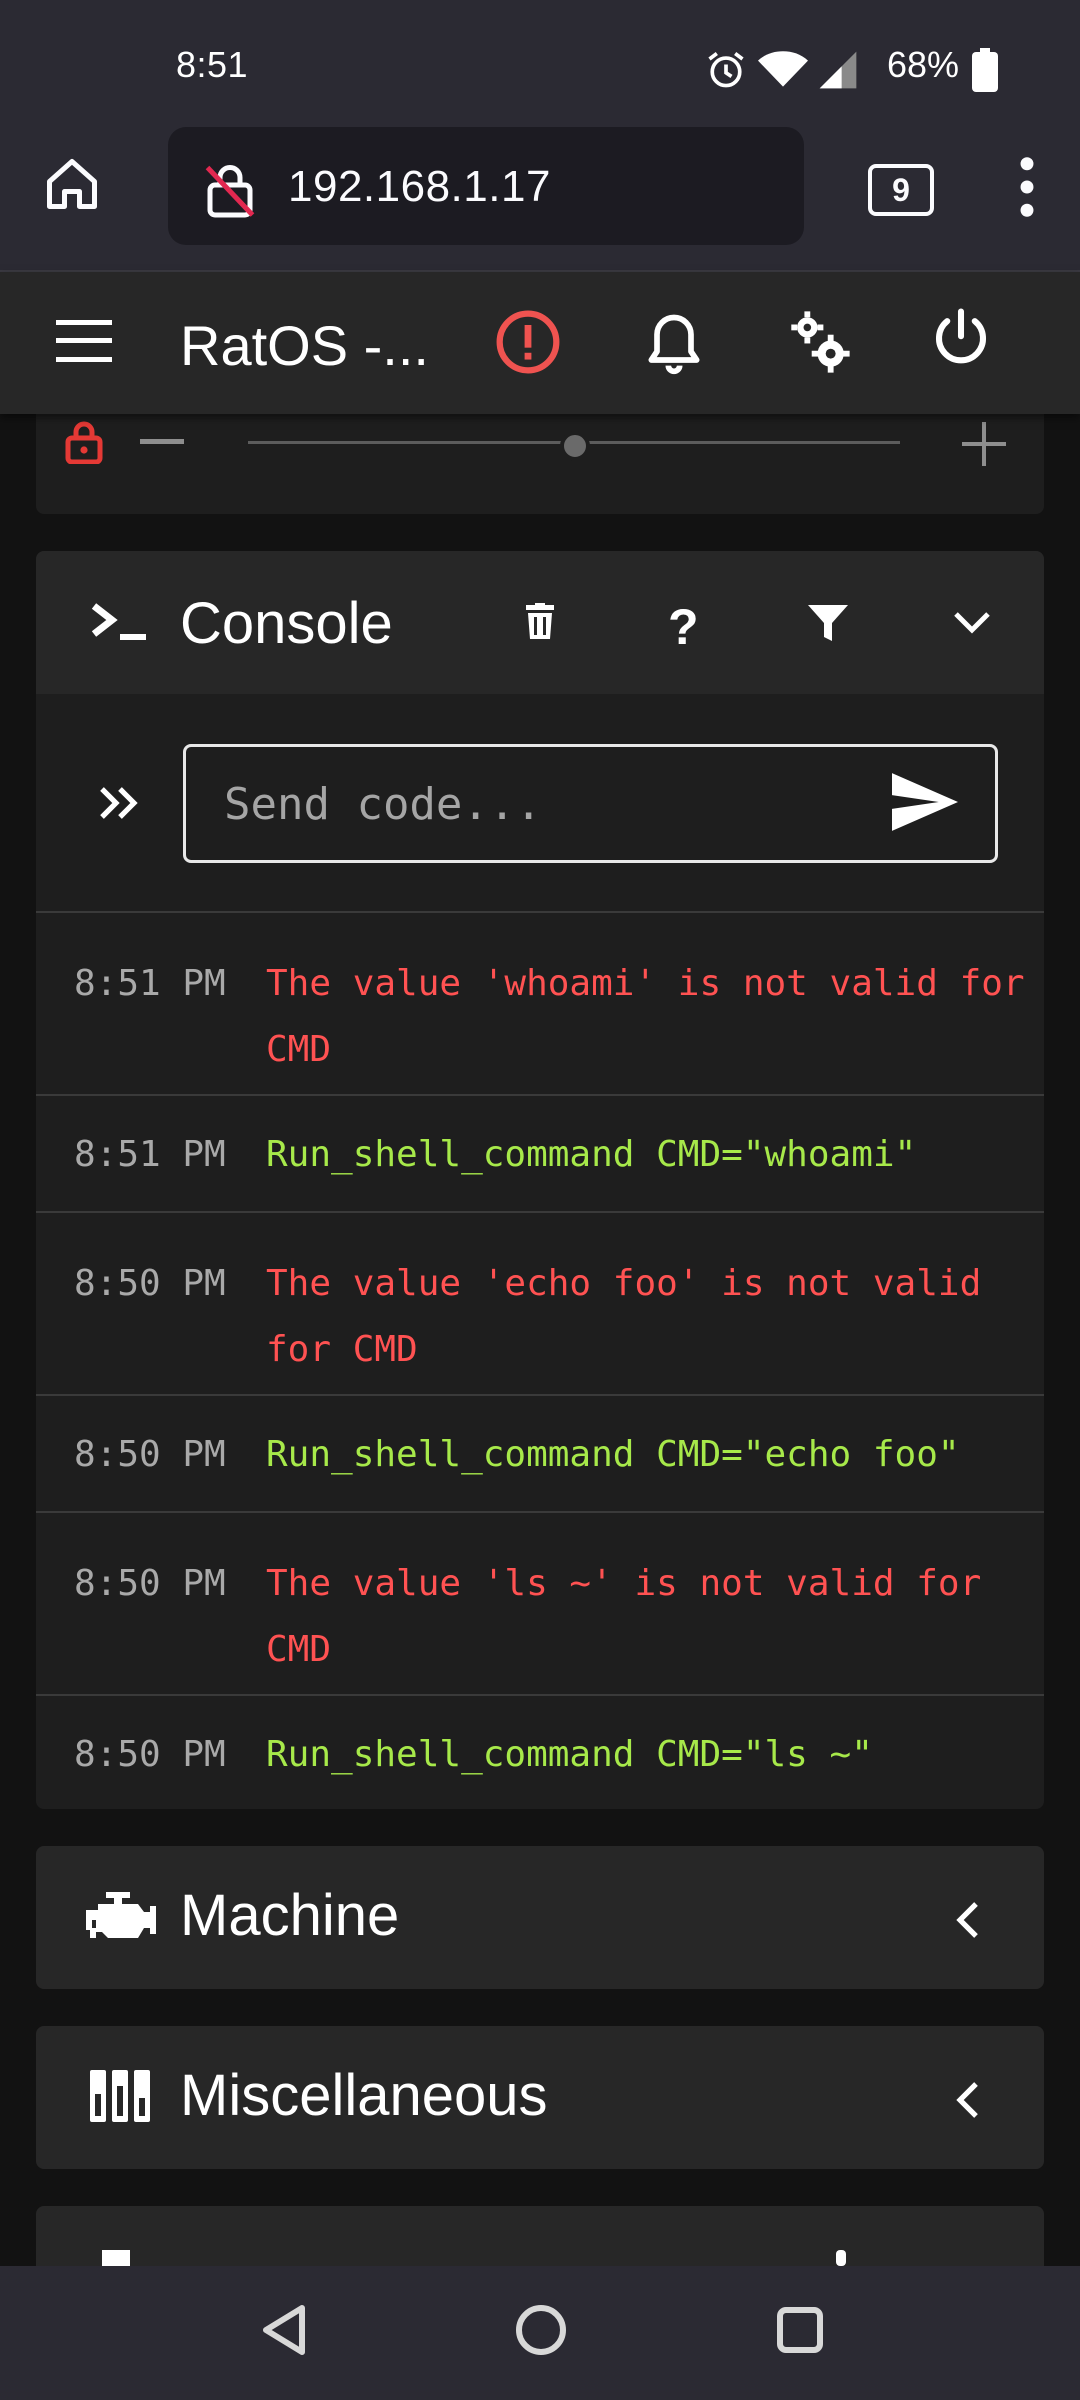 The height and width of the screenshot is (2400, 1080). I want to click on console-entry: 8:50 PM Run_shell_command CMD="echo foo", so click(540, 1453).